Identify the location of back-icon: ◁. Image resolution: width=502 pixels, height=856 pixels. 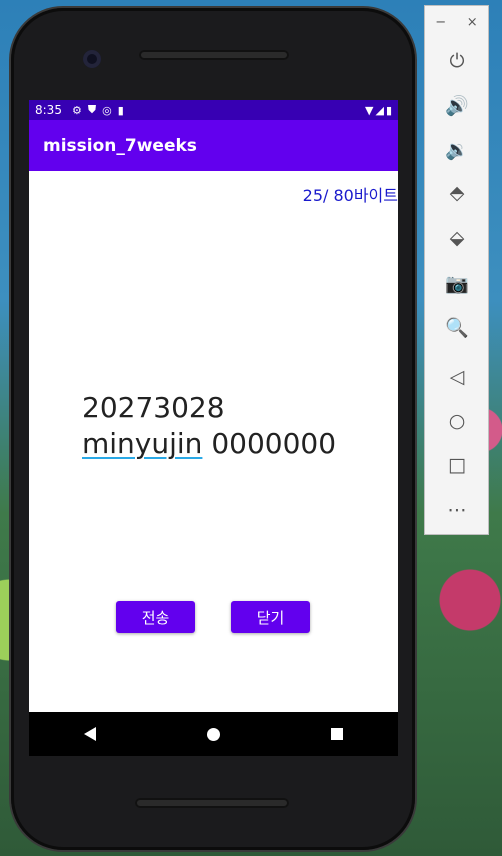
(457, 377).